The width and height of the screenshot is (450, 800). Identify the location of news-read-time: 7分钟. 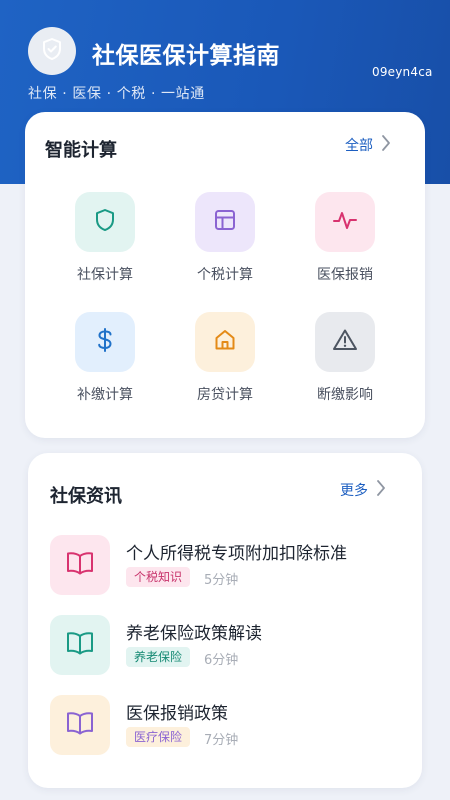
(221, 740).